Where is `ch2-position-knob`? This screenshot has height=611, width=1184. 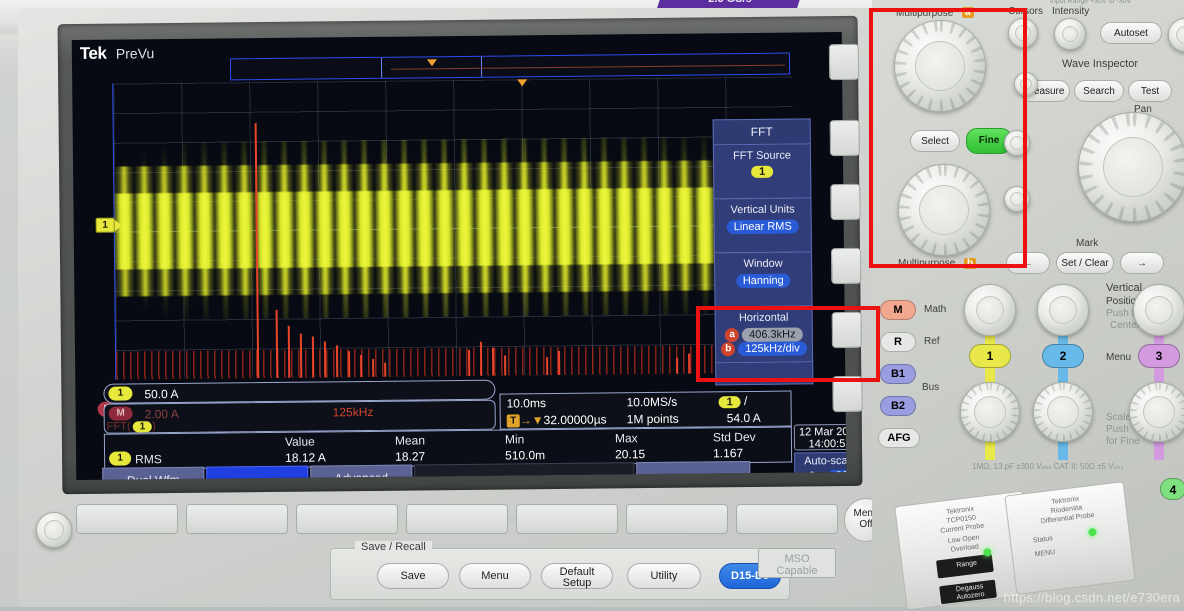 ch2-position-knob is located at coordinates (1063, 310).